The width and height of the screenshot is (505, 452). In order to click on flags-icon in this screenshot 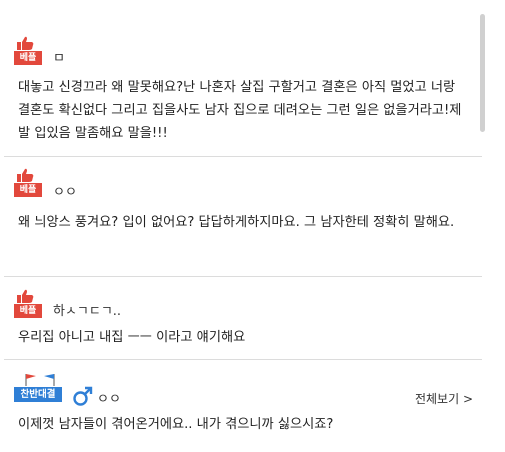, I will do `click(40, 380)`.